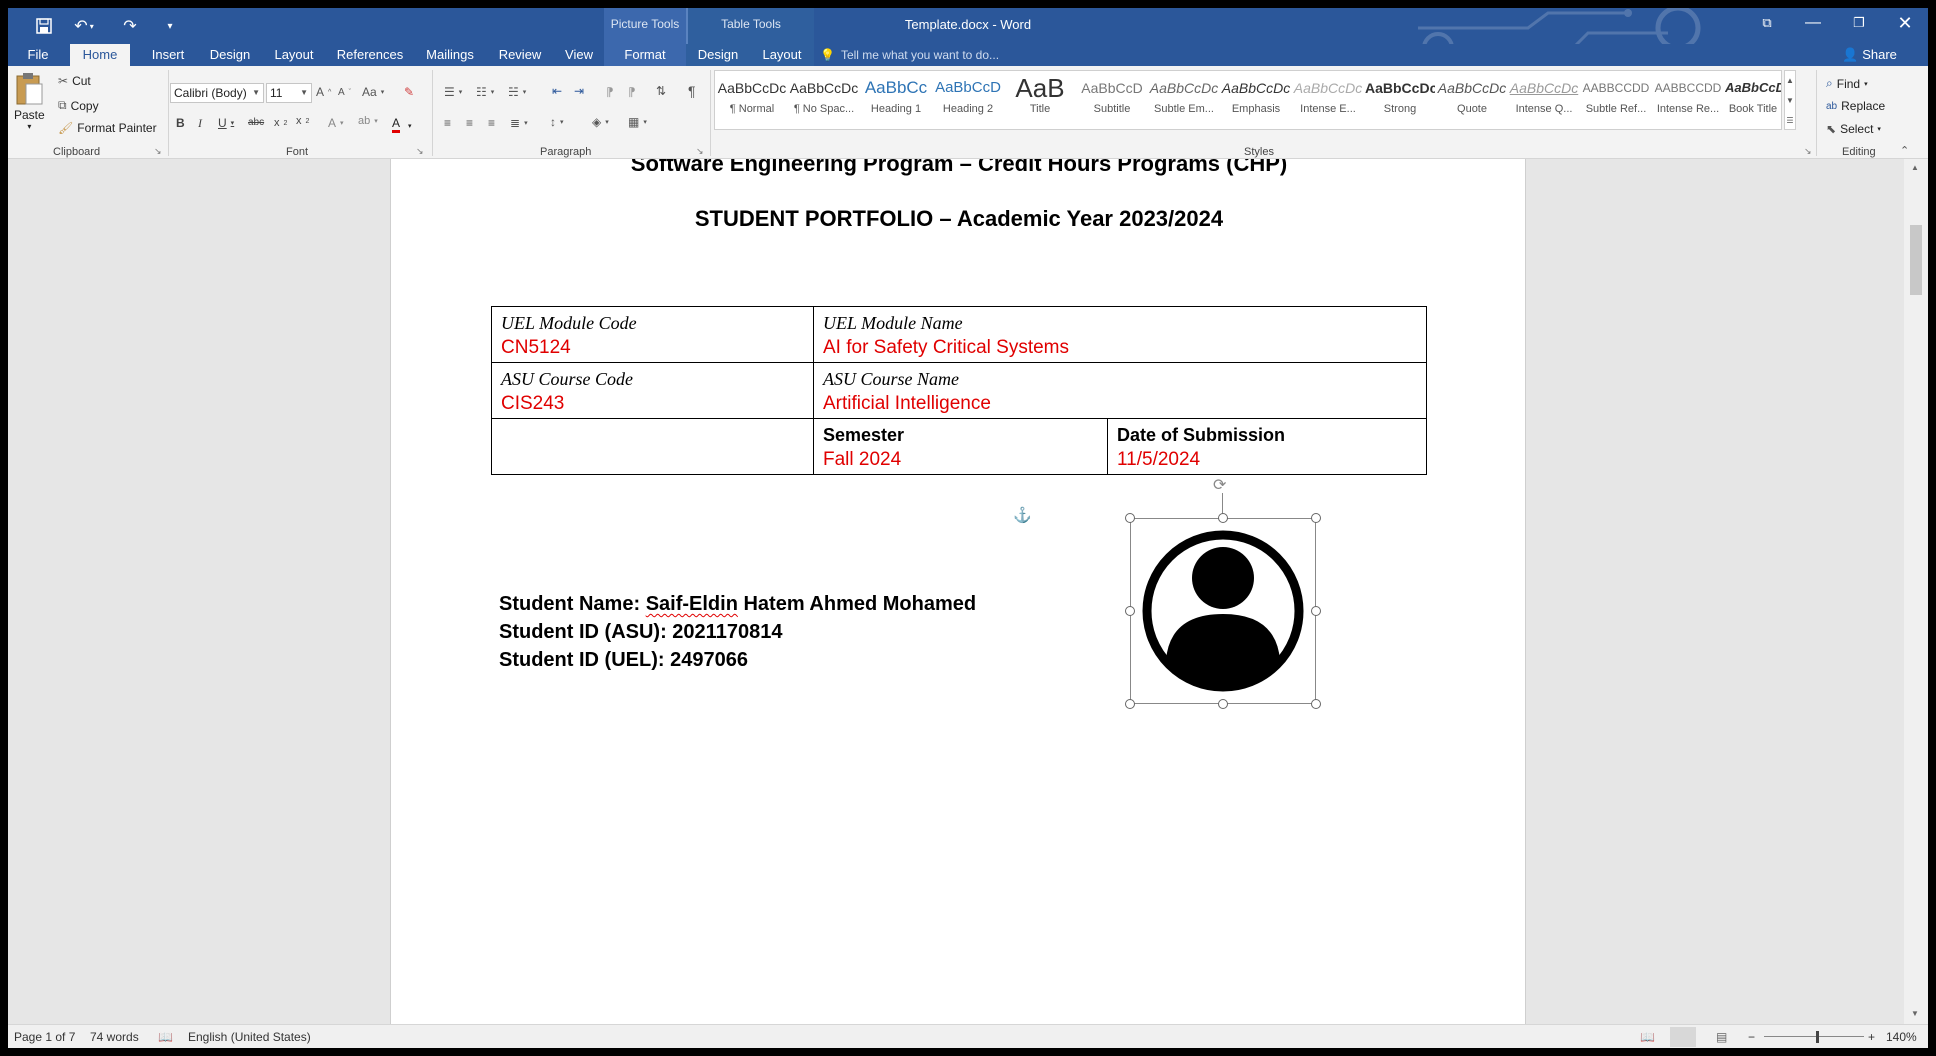 The width and height of the screenshot is (1936, 1056). What do you see at coordinates (289, 93) in the screenshot?
I see `font-size-combo: 11 ▼` at bounding box center [289, 93].